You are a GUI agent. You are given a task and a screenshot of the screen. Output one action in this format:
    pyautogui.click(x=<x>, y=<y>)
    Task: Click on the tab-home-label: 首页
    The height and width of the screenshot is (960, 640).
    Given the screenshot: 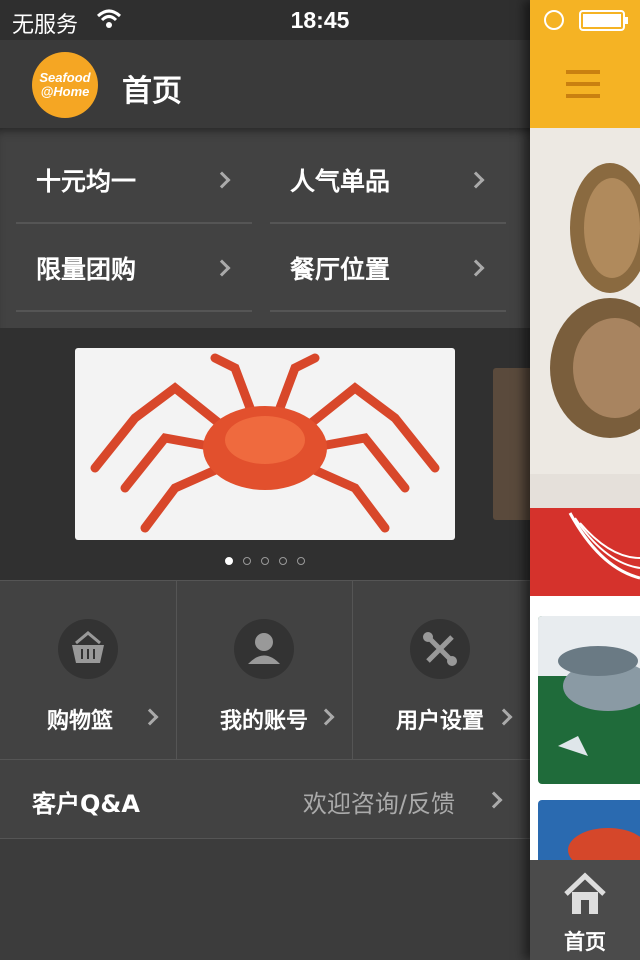 What is the action you would take?
    pyautogui.click(x=585, y=942)
    